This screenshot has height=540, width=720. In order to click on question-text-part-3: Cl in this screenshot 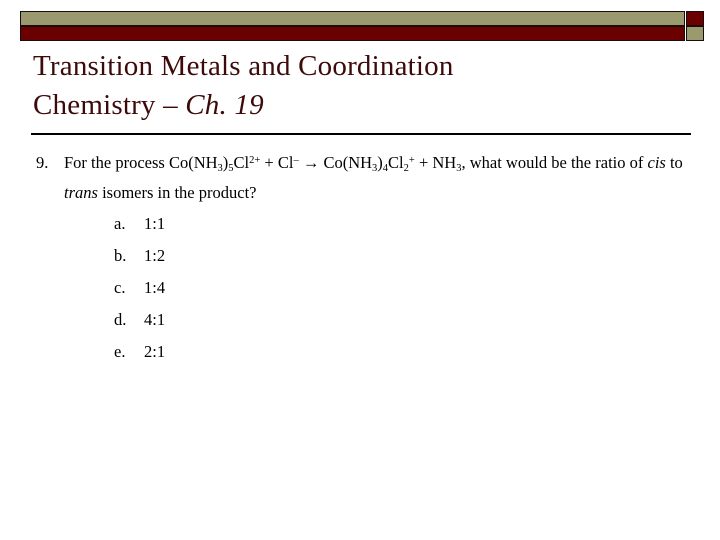, I will do `click(241, 162)`.